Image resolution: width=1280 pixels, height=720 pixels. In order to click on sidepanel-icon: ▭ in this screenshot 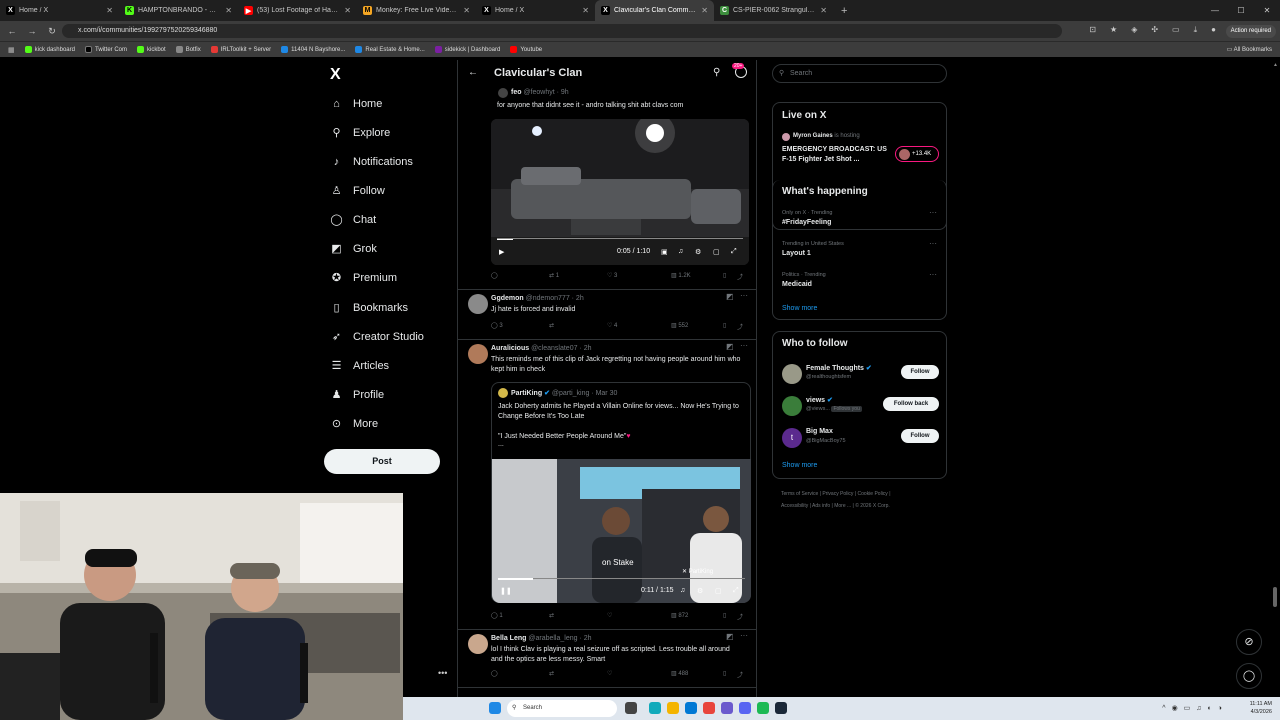, I will do `click(1176, 30)`.